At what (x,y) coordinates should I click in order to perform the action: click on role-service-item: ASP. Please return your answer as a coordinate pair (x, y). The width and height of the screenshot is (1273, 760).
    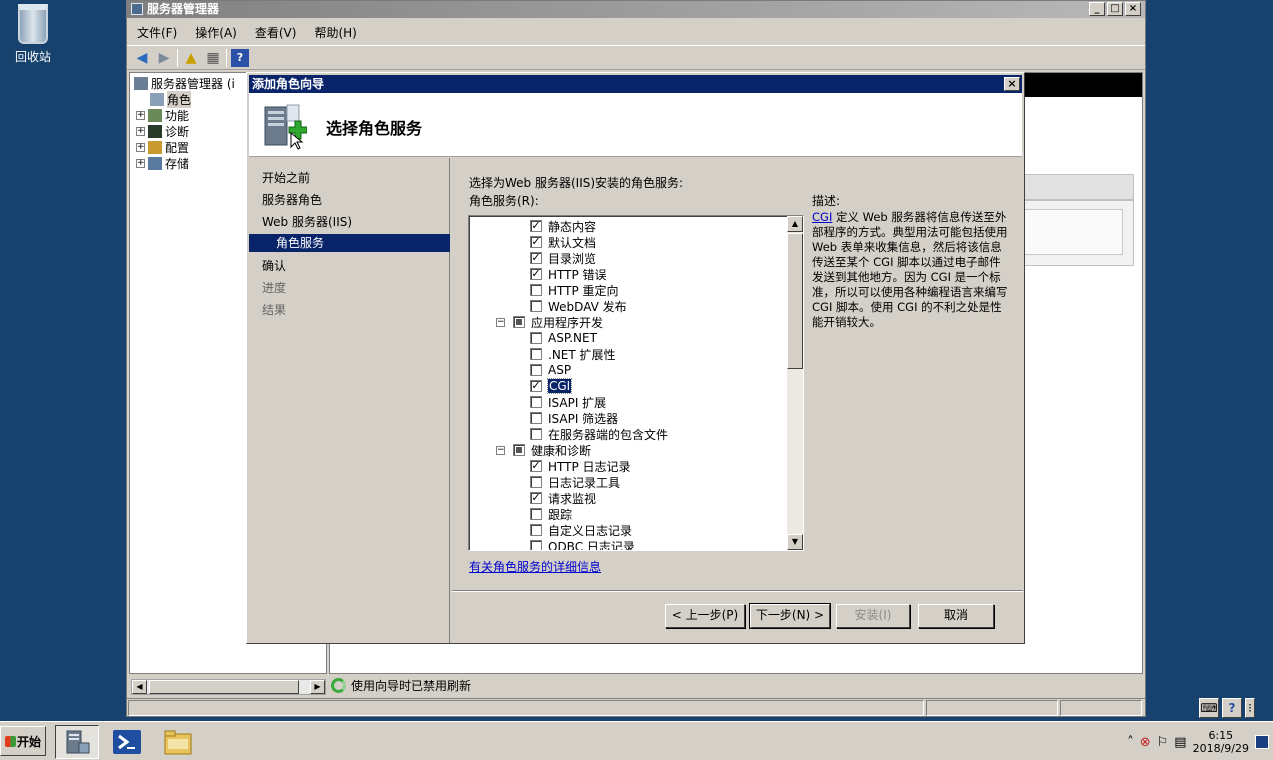
    Looking at the image, I should click on (550, 370).